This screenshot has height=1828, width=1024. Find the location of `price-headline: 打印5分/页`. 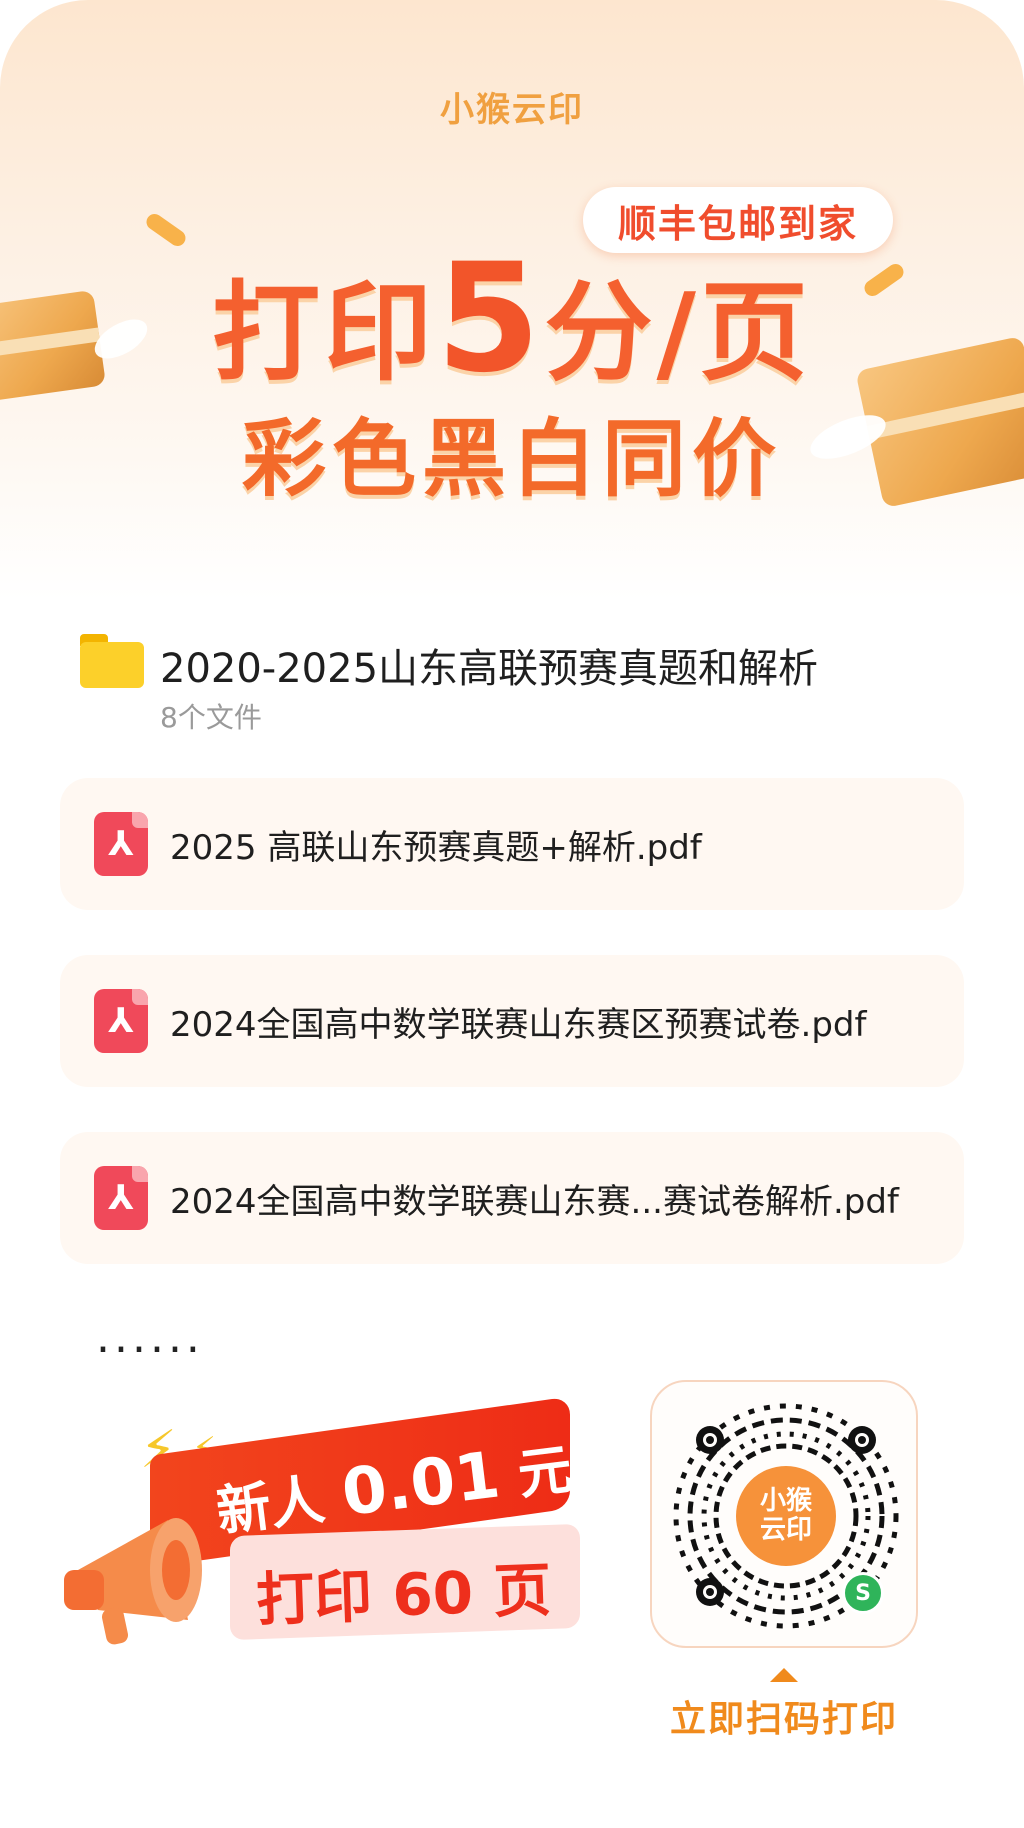

price-headline: 打印5分/页 is located at coordinates (512, 319).